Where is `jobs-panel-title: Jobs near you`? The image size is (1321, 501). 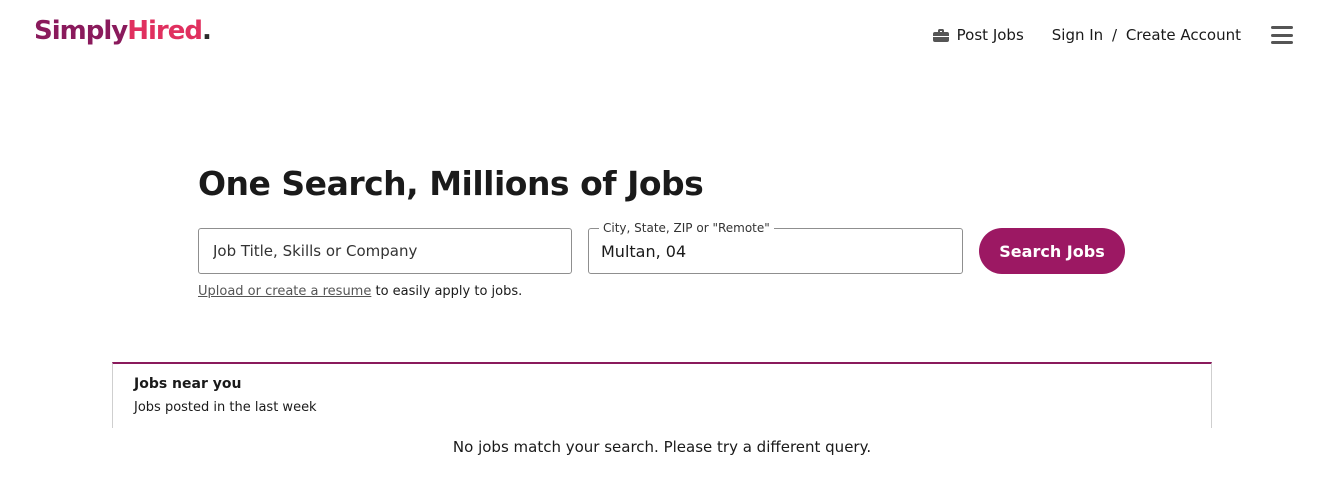 jobs-panel-title: Jobs near you is located at coordinates (188, 384).